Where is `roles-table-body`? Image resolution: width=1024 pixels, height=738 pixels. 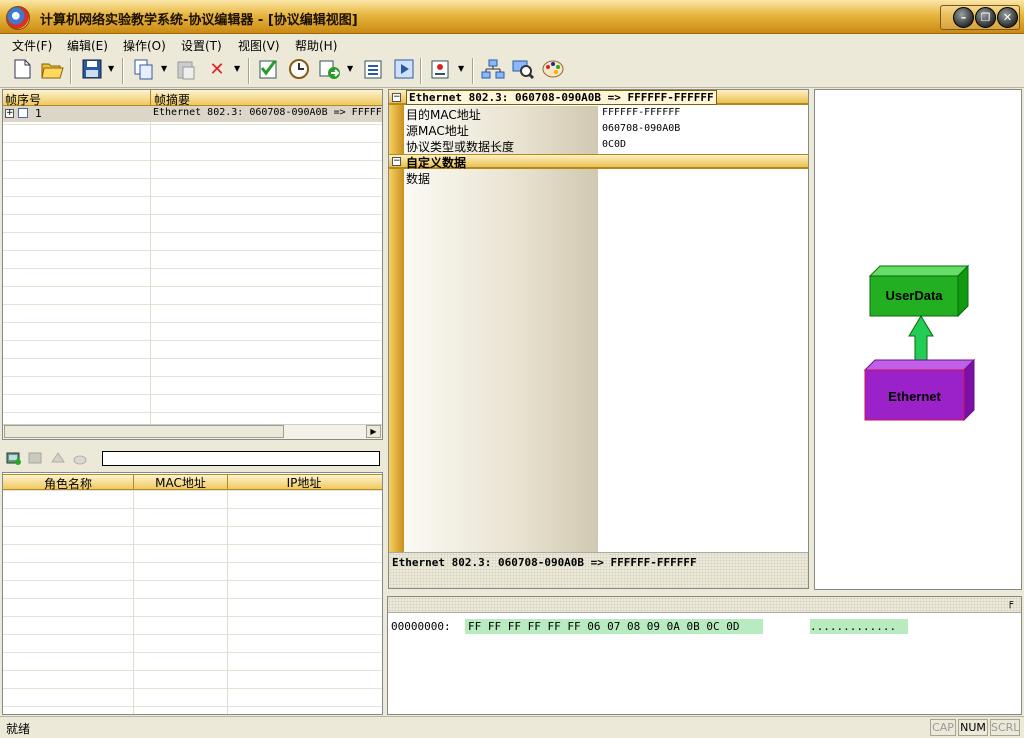
roles-table-body is located at coordinates (192, 602).